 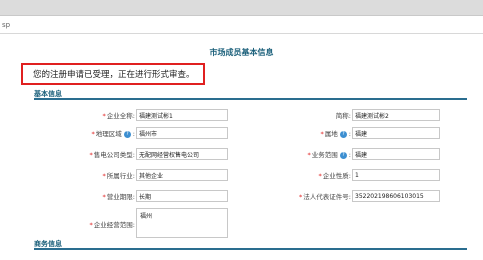 I want to click on industry-input: 其他企业, so click(x=182, y=175).